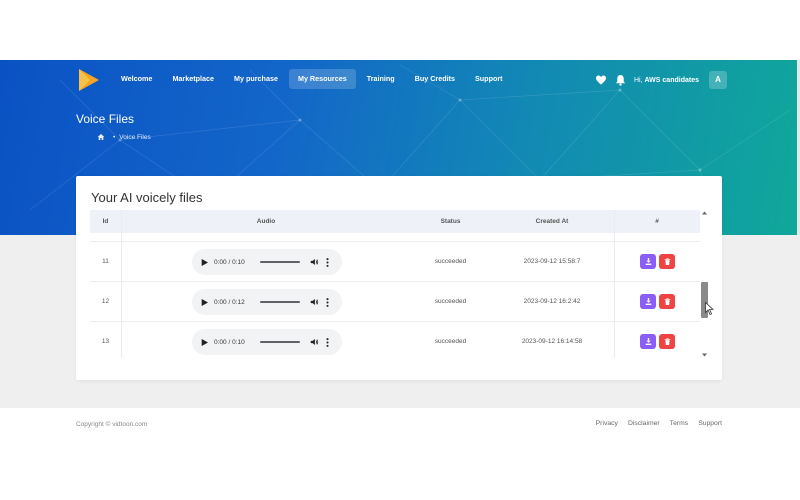 The width and height of the screenshot is (800, 500). I want to click on nav-item-my-purchase: My purchase, so click(256, 79).